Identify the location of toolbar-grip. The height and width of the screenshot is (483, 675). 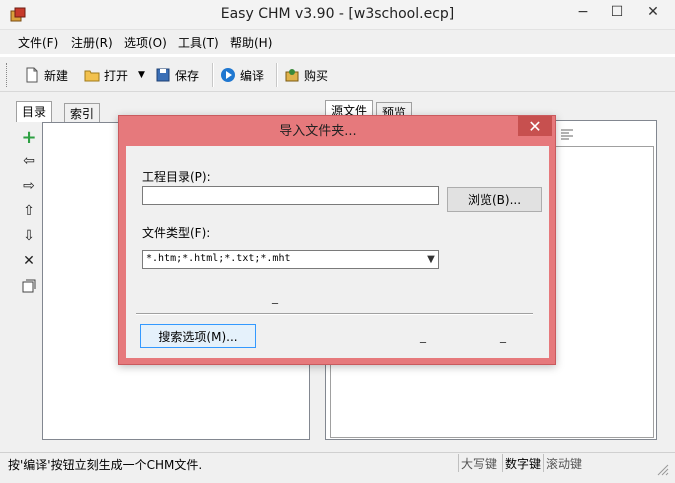
(8, 75).